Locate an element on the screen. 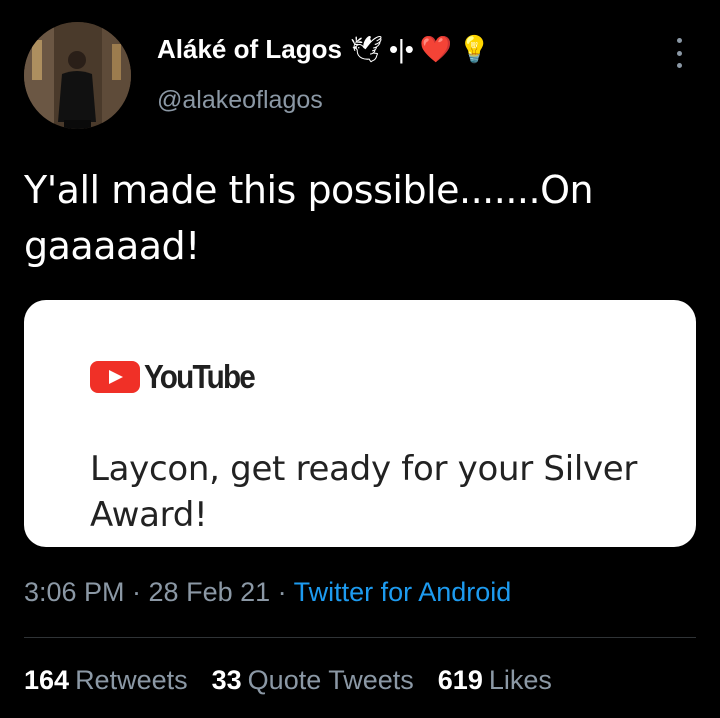 The width and height of the screenshot is (720, 718). likes-label: Likes is located at coordinates (520, 680).